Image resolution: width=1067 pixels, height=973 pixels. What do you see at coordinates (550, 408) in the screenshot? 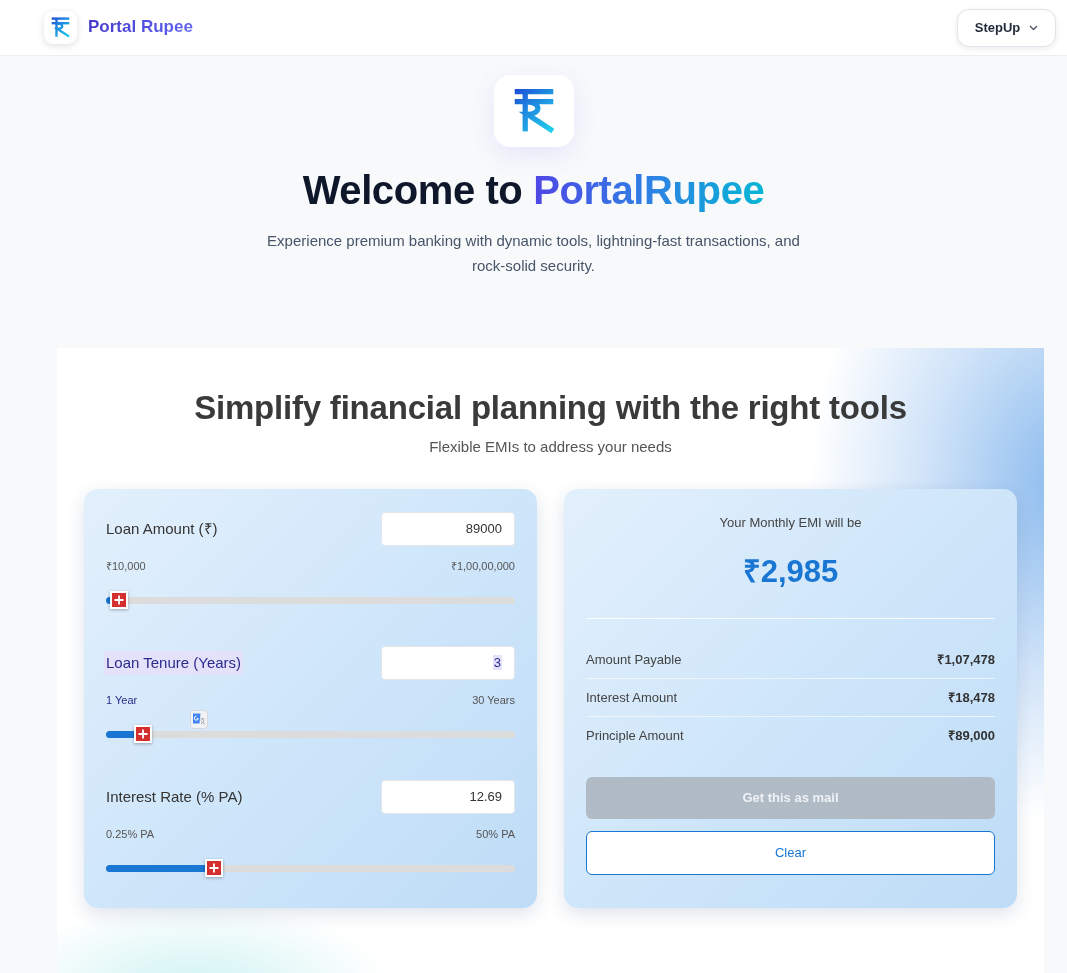
I see `section-title: Simplify financial planning with the right tools` at bounding box center [550, 408].